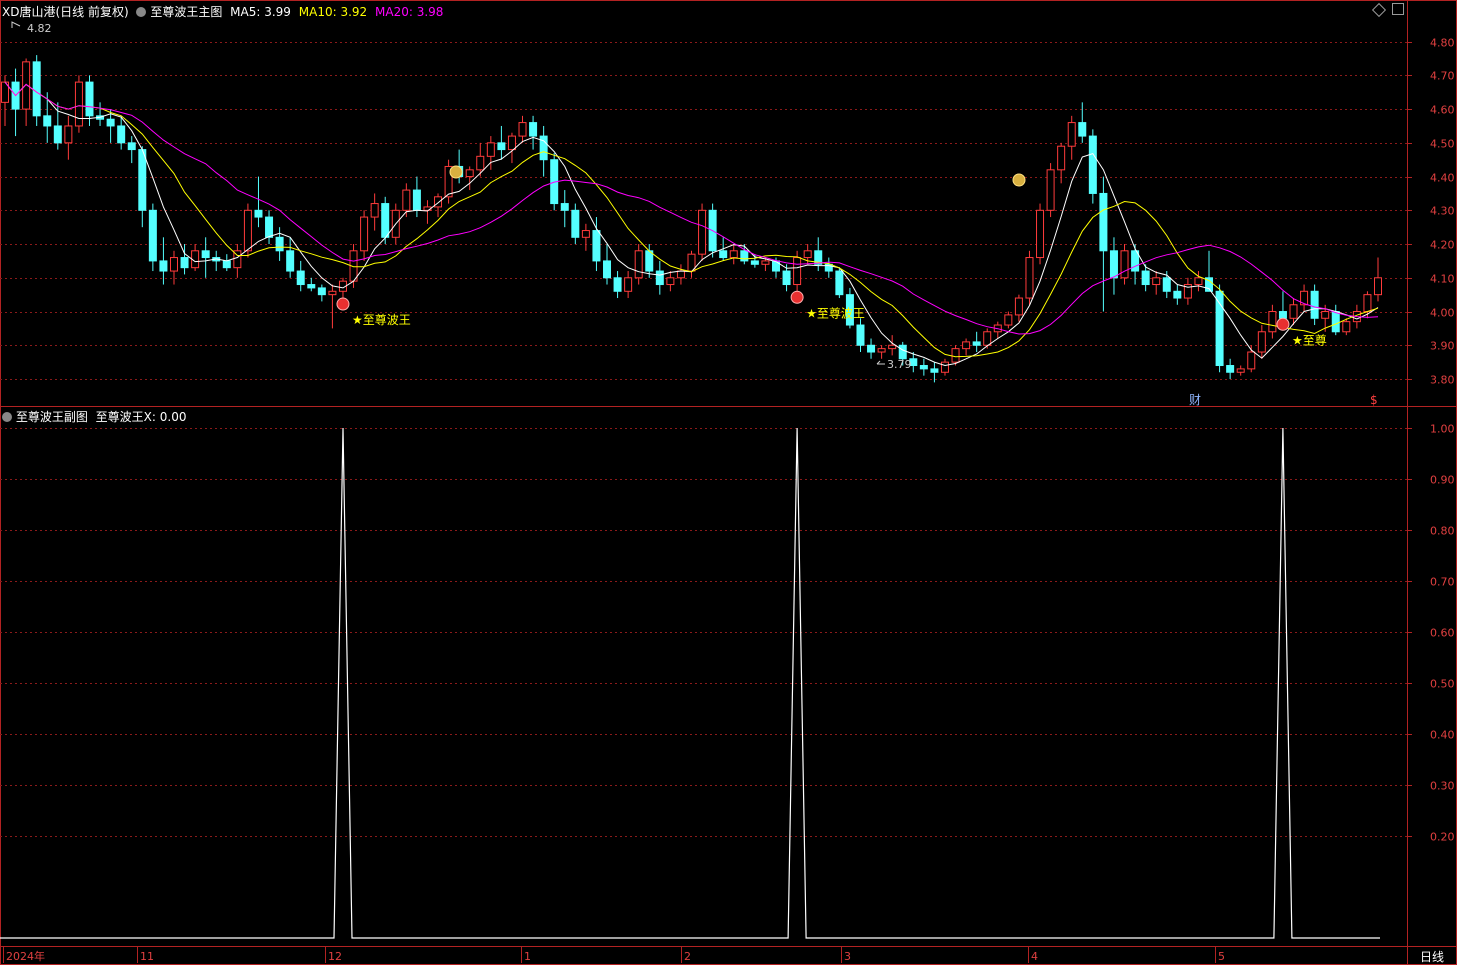  Describe the element at coordinates (1442, 346) in the screenshot. I see `price-axis-label: 3.90` at that location.